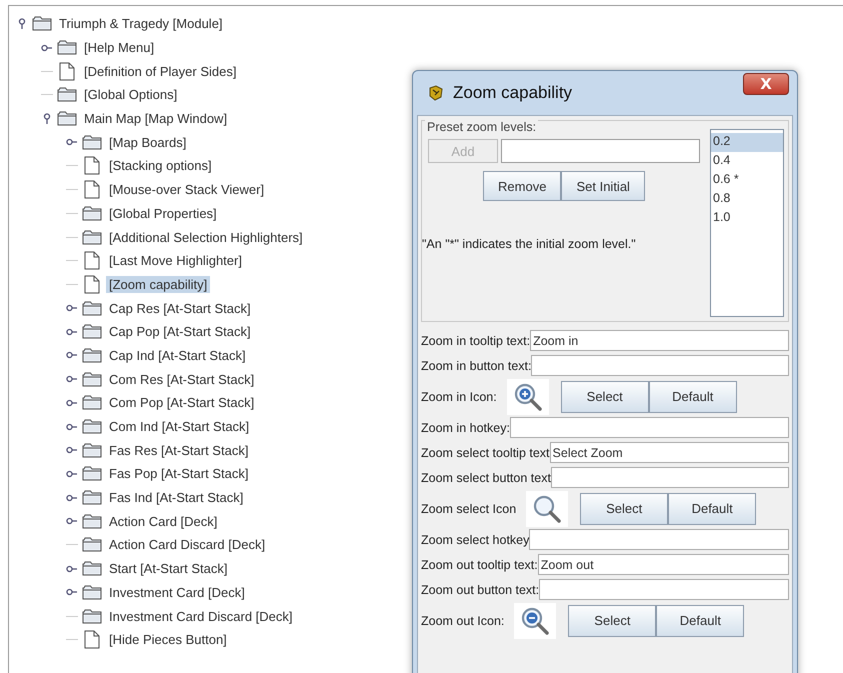 Image resolution: width=843 pixels, height=673 pixels. Describe the element at coordinates (179, 450) in the screenshot. I see `tree-item: Fas Res [At-Start Stack]` at that location.